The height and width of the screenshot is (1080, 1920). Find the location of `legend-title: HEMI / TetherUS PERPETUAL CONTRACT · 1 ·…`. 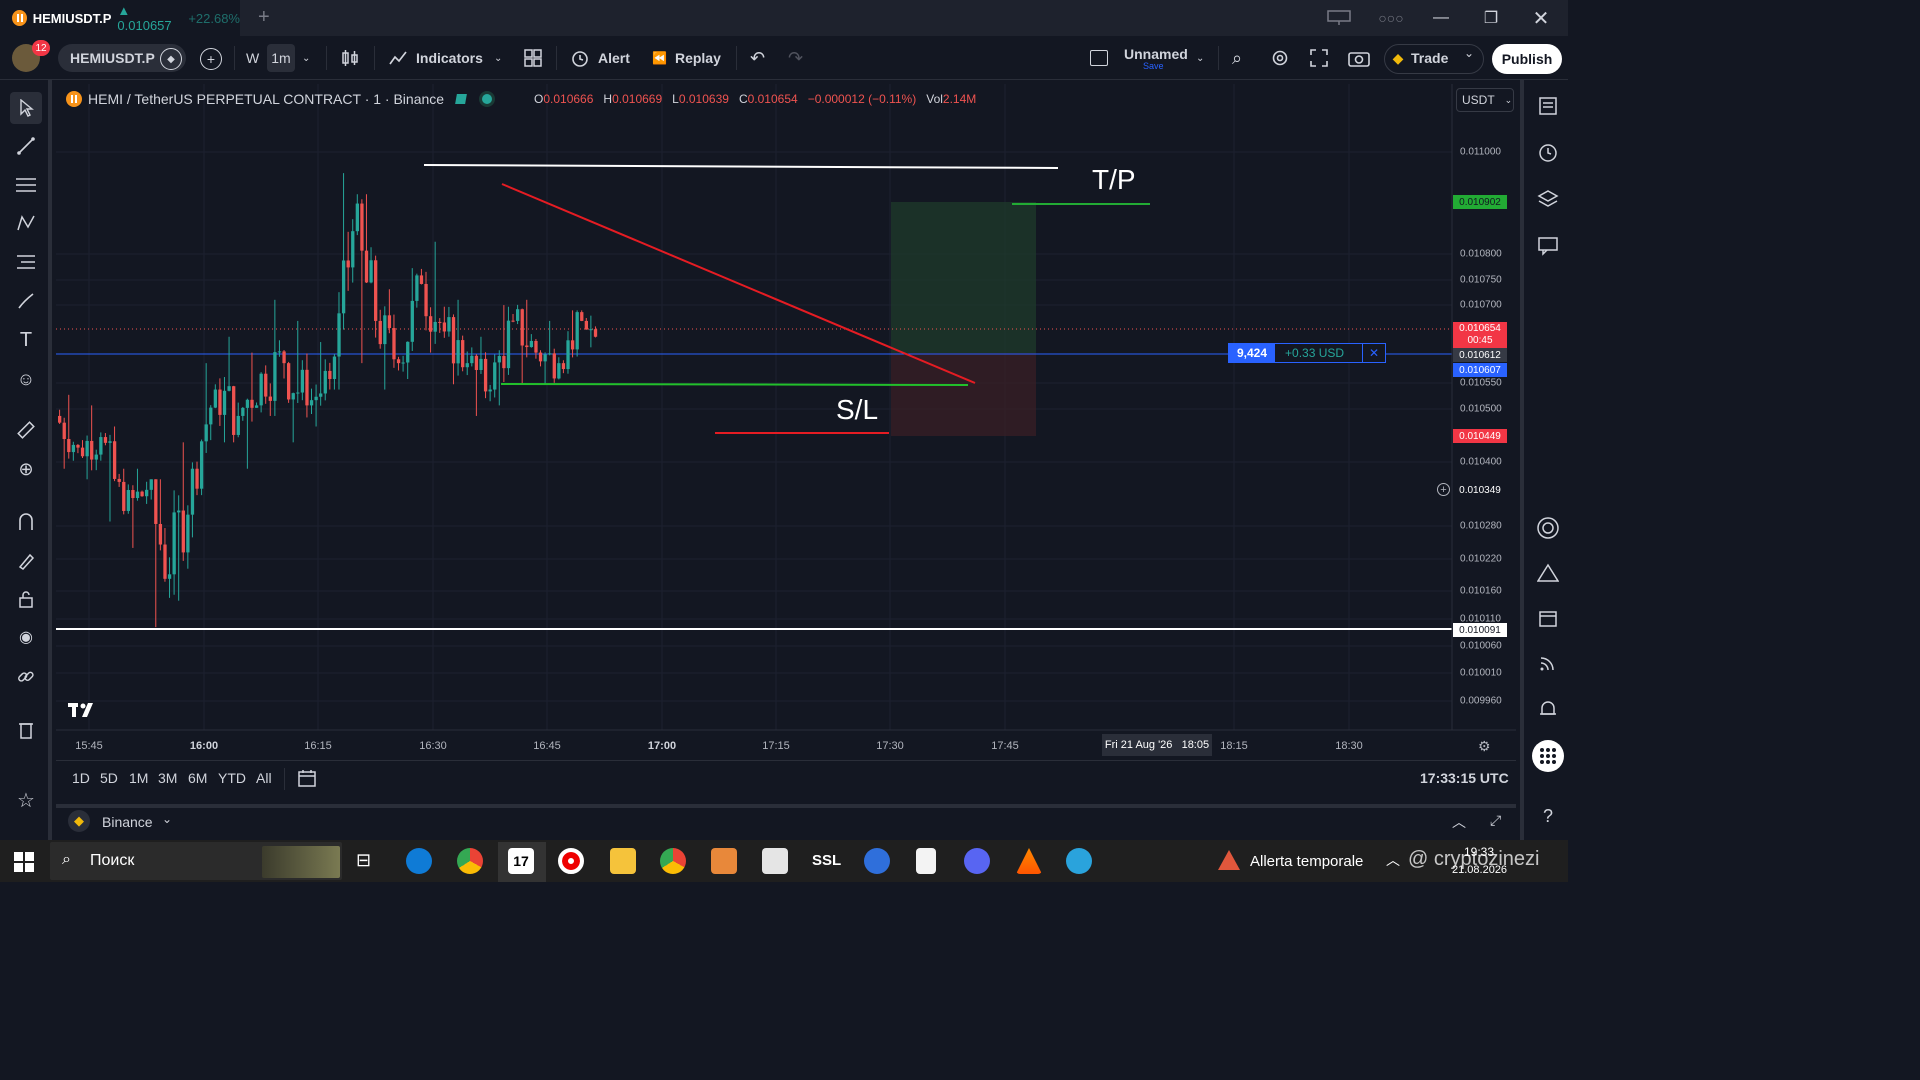

legend-title: HEMI / TetherUS PERPETUAL CONTRACT · 1 ·… is located at coordinates (266, 99).